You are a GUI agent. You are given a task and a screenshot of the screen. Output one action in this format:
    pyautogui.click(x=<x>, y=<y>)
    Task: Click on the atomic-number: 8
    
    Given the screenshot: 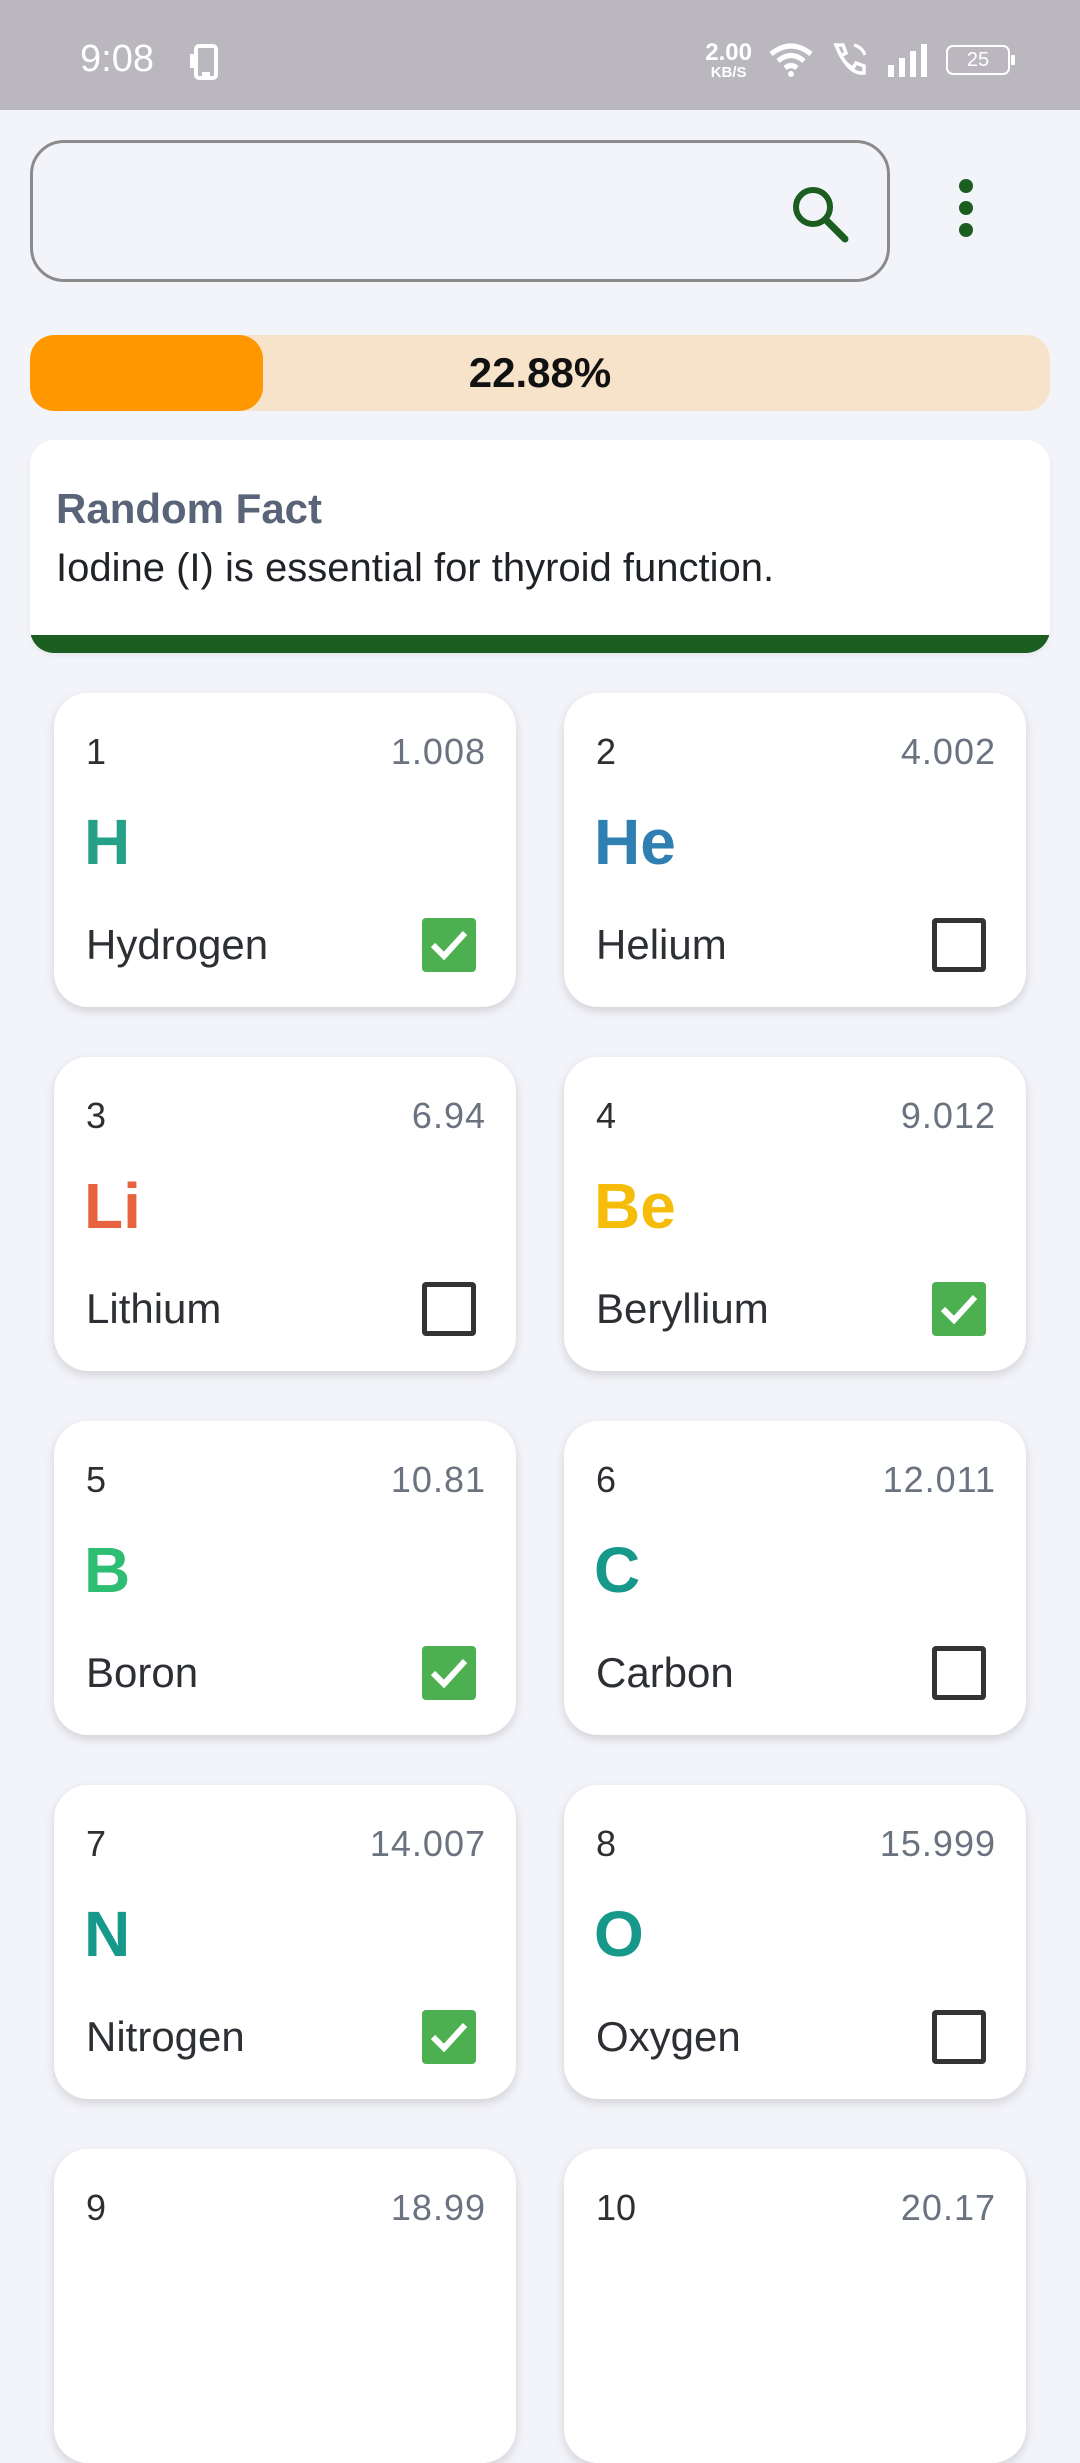 What is the action you would take?
    pyautogui.click(x=606, y=1843)
    